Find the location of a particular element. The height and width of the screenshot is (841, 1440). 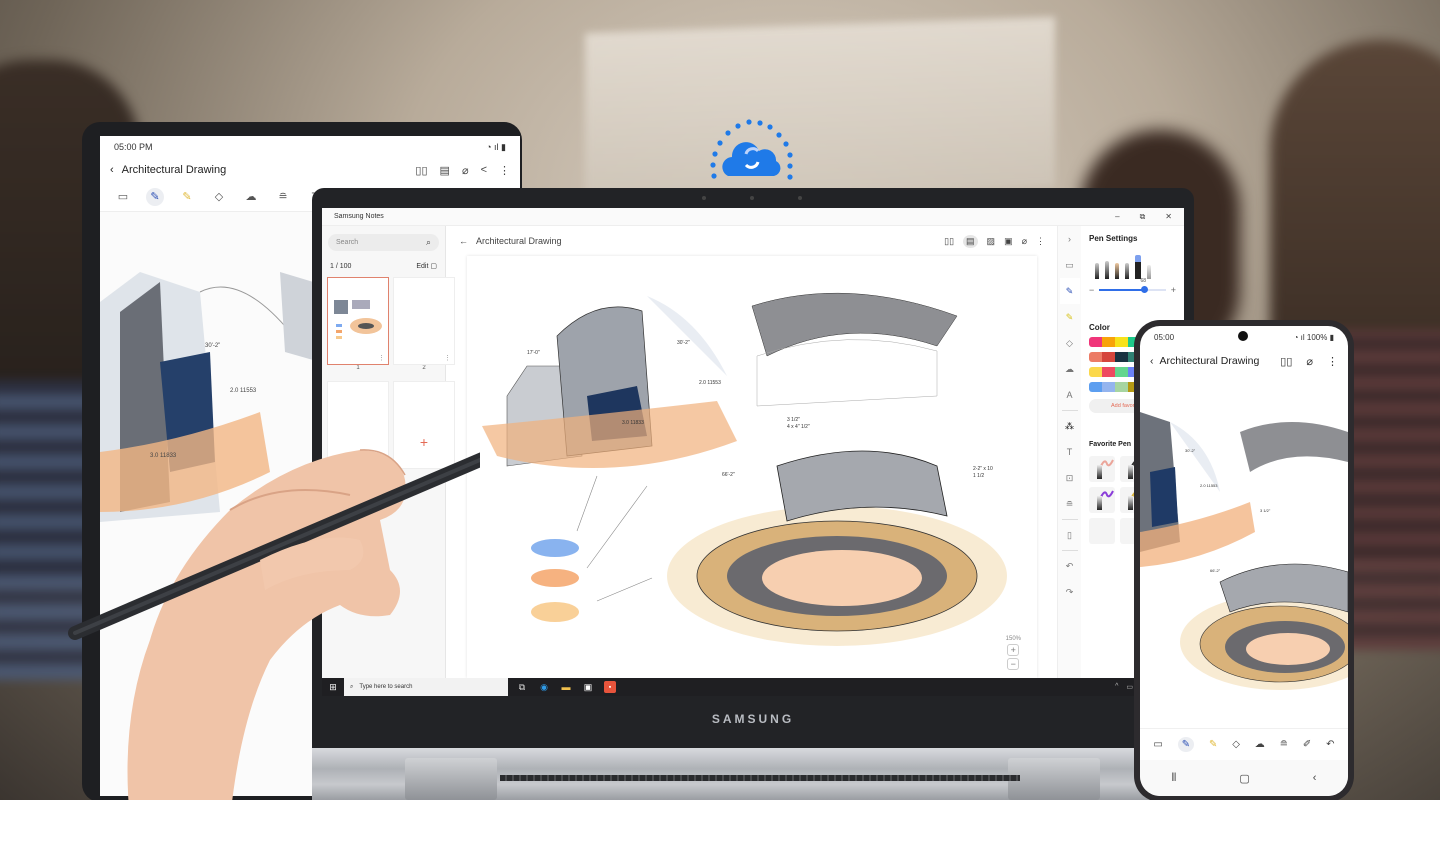

close-button: ✕ is located at coordinates (1168, 217).